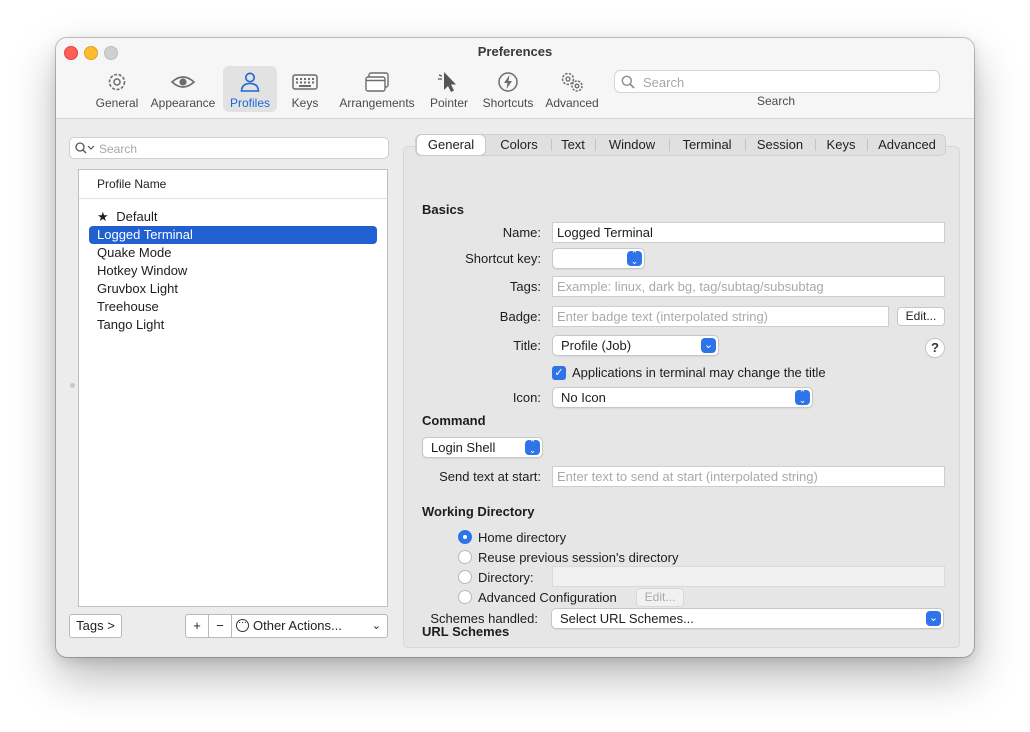 Image resolution: width=1030 pixels, height=732 pixels. I want to click on toolbar-item-arrangements: Arrangements, so click(377, 89).